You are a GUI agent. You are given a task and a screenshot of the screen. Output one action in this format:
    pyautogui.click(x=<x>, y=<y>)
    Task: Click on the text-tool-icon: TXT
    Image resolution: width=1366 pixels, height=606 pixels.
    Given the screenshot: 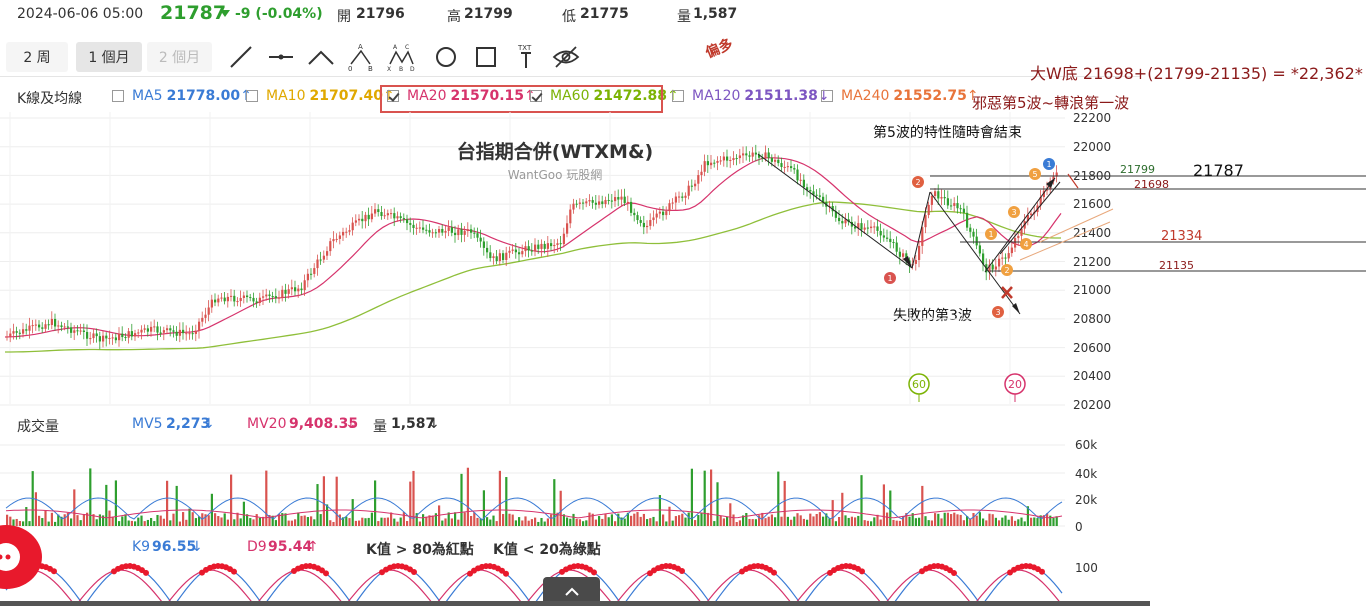 What is the action you would take?
    pyautogui.click(x=526, y=57)
    